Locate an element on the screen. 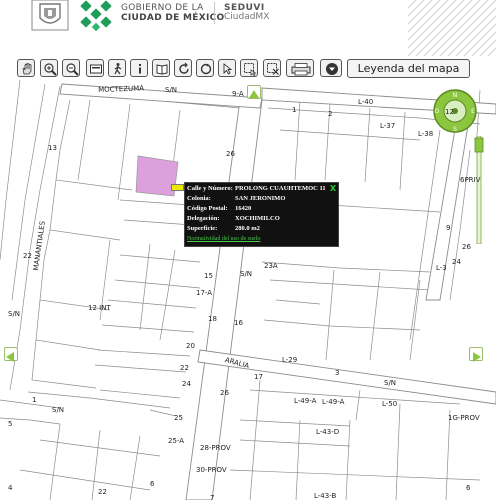 The image size is (496, 500). arrow-up-icon is located at coordinates (254, 94).